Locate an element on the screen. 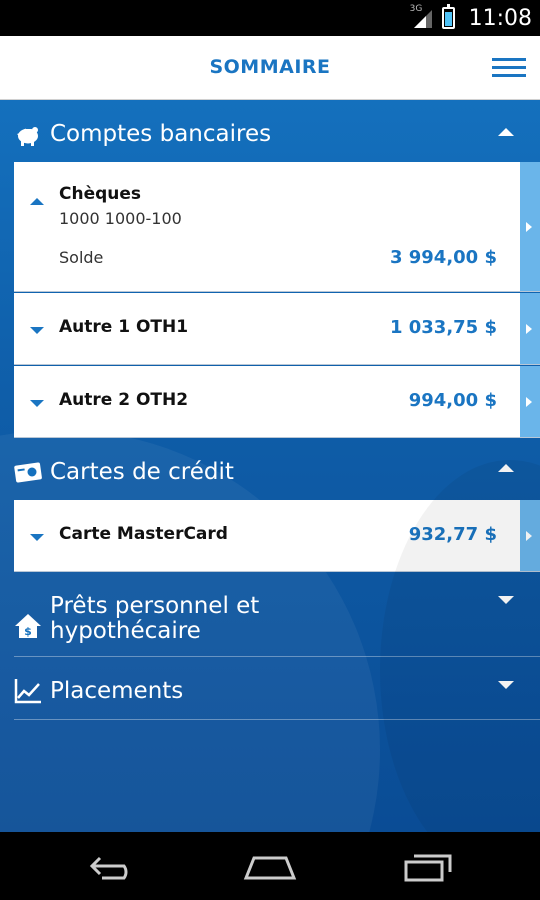 The width and height of the screenshot is (540, 900). piggy-bank-icon is located at coordinates (27, 136).